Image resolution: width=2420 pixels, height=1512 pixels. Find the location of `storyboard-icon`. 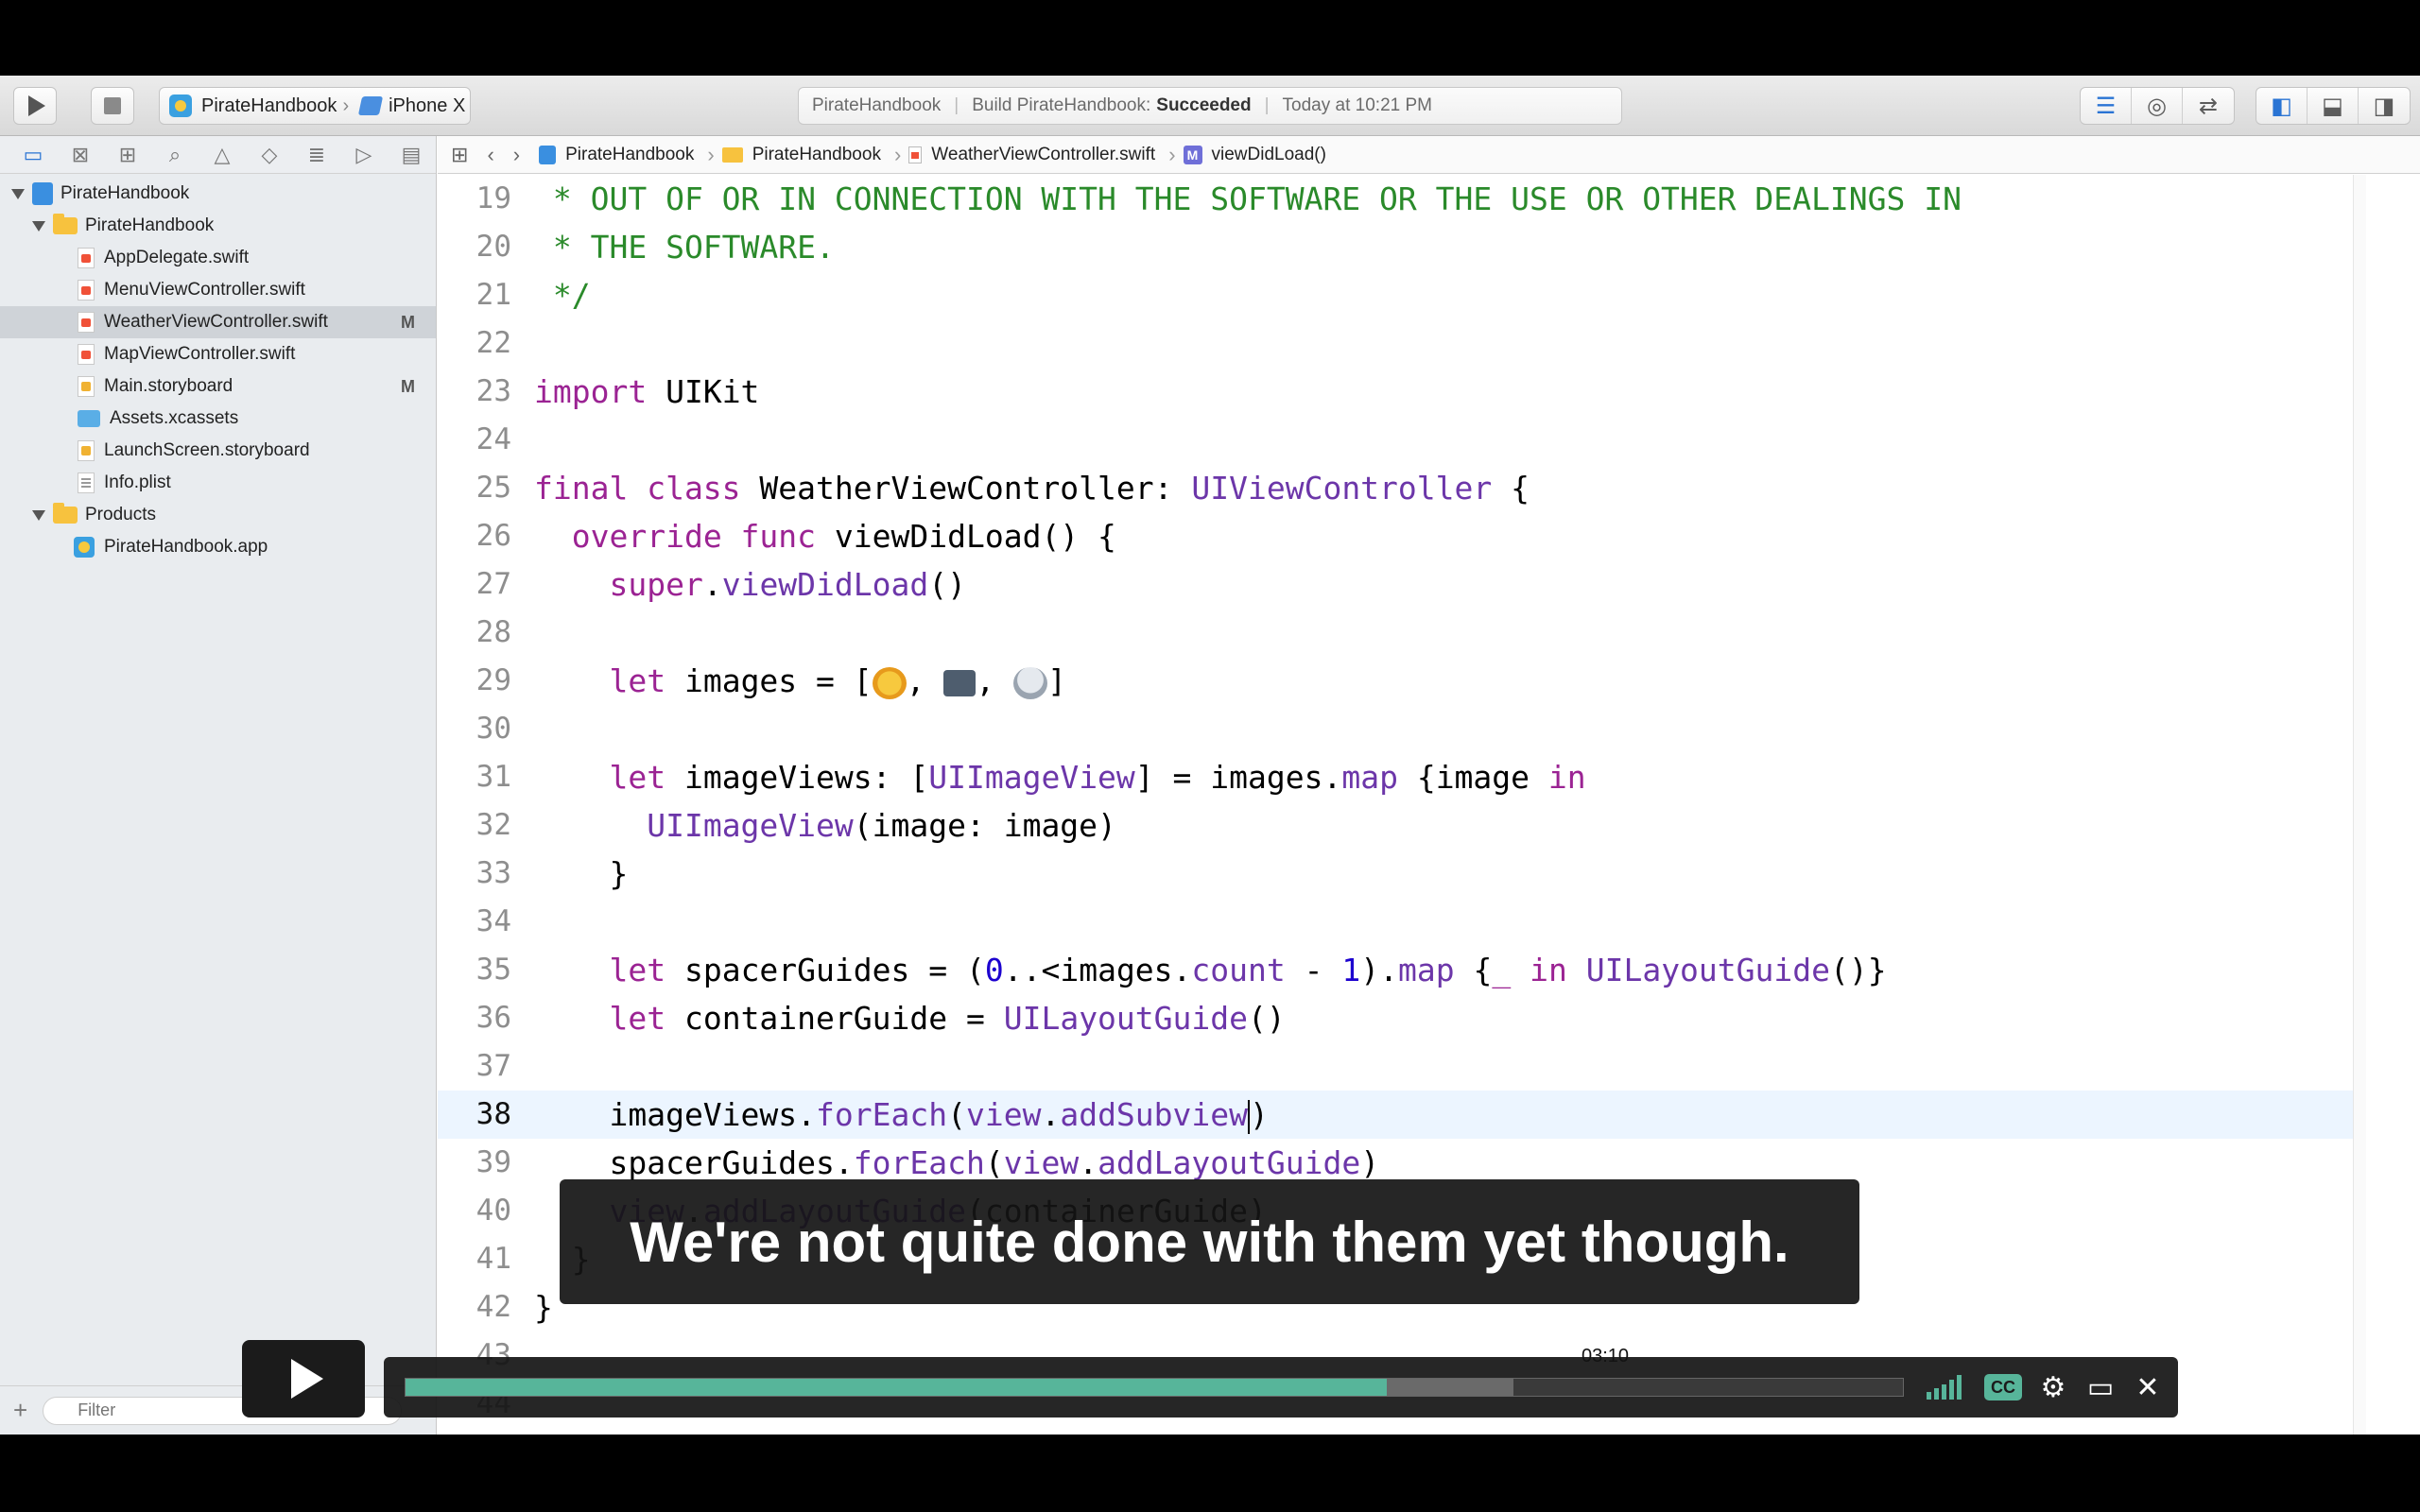

storyboard-icon is located at coordinates (87, 386).